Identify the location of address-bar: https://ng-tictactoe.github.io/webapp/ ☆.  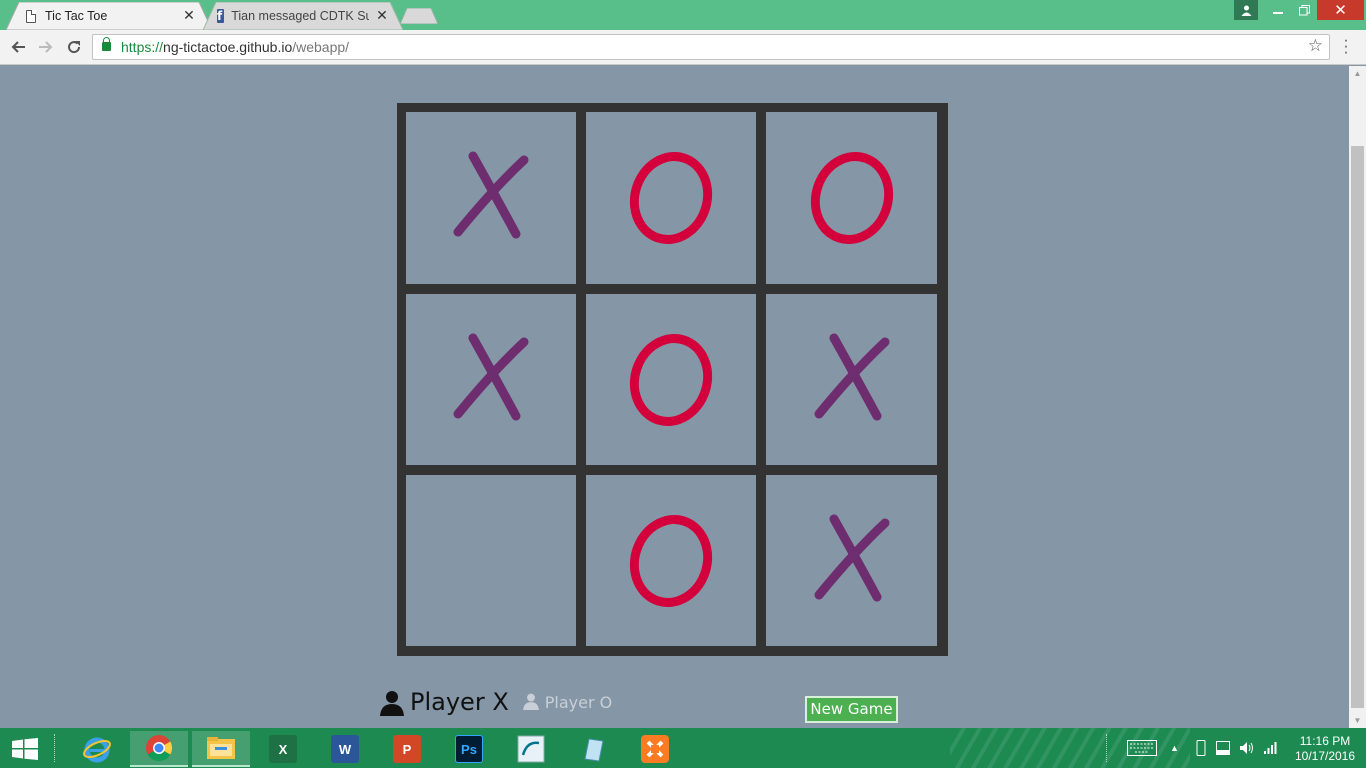
(711, 47).